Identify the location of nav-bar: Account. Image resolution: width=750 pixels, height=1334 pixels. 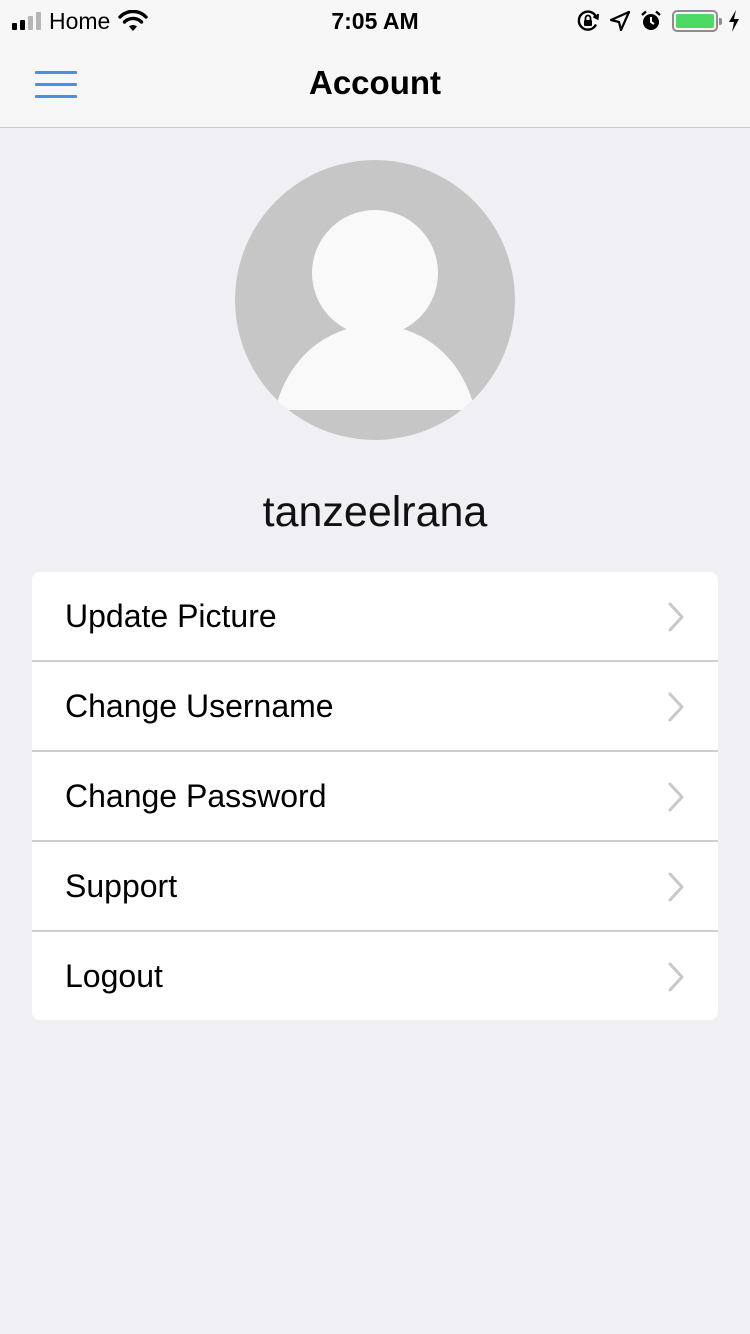
(375, 84).